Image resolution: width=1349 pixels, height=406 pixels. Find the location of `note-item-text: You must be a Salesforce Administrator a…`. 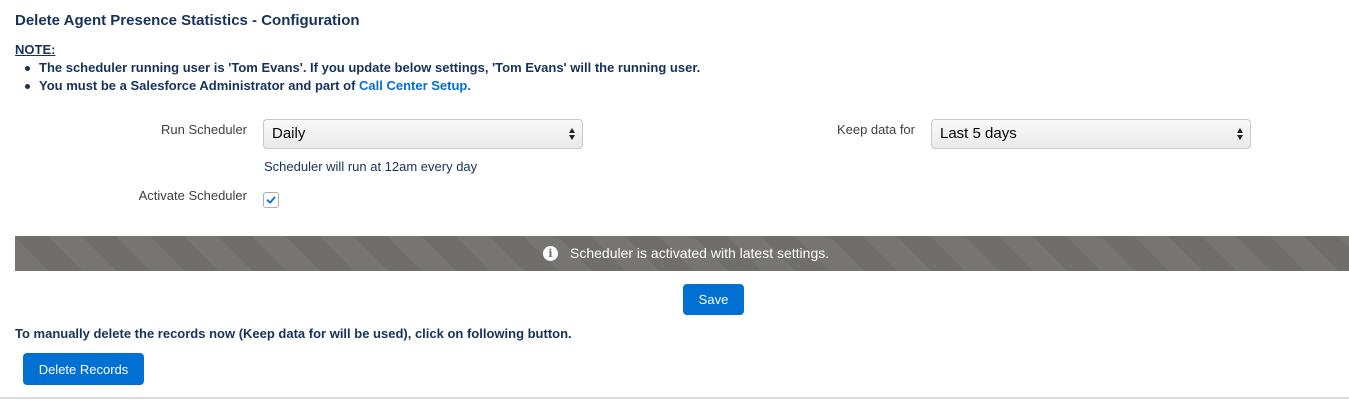

note-item-text: You must be a Salesforce Administrator a… is located at coordinates (199, 85).